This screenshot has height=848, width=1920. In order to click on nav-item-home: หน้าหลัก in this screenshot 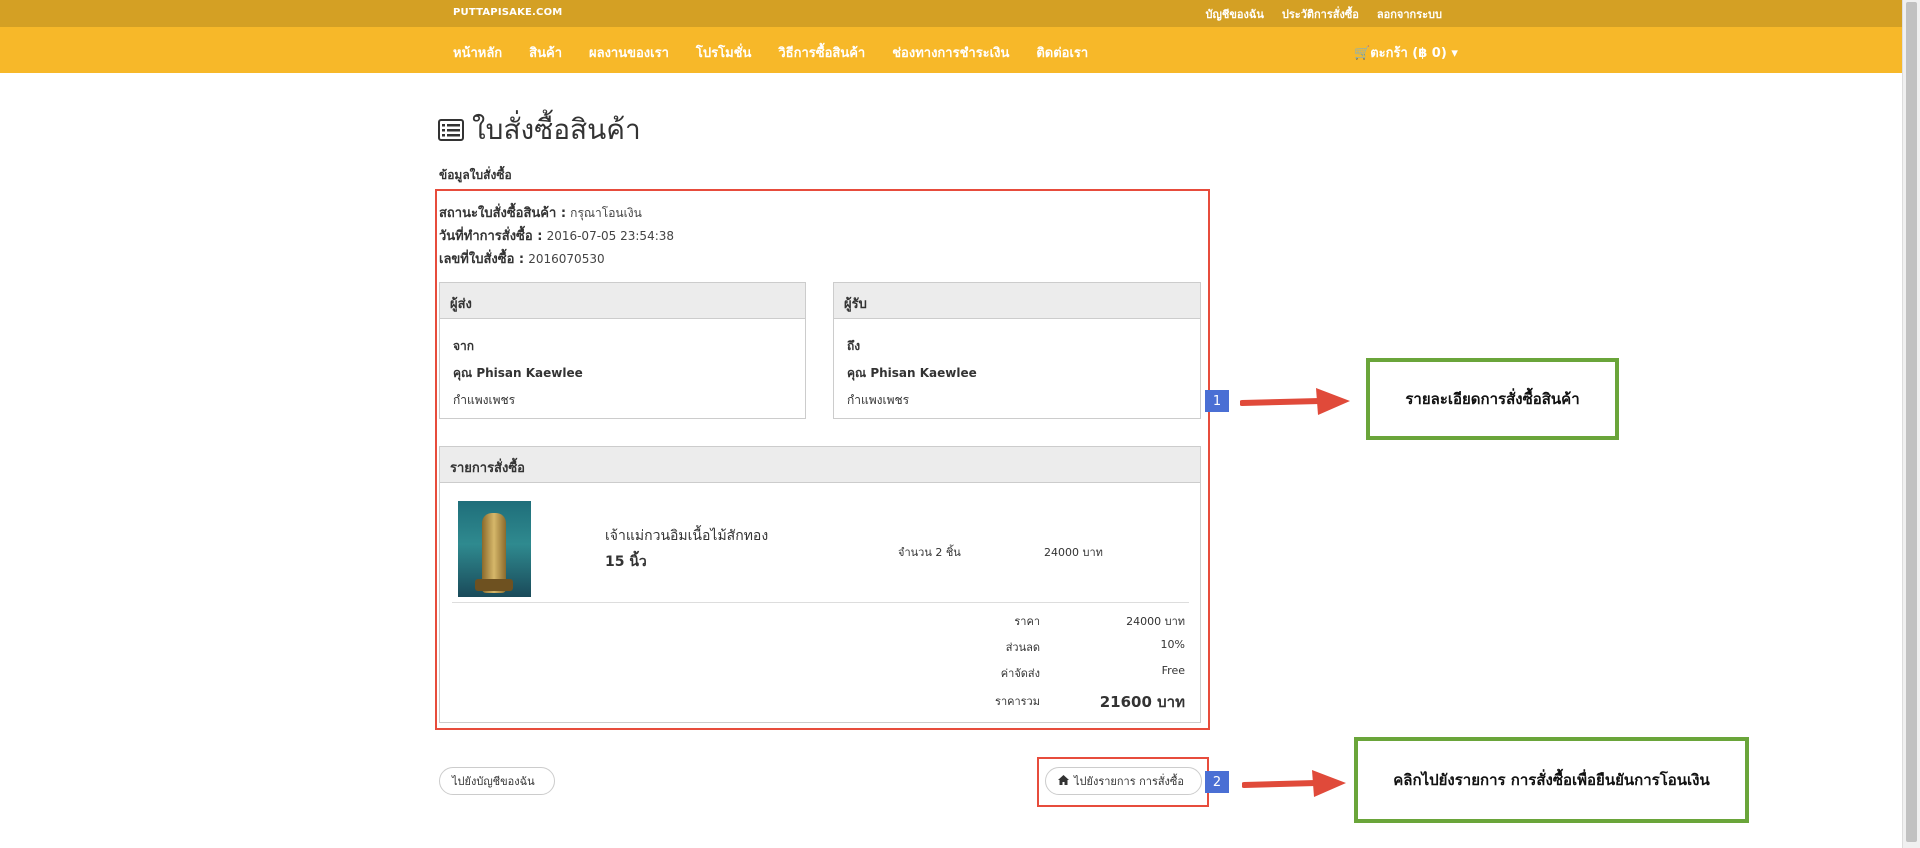, I will do `click(477, 52)`.